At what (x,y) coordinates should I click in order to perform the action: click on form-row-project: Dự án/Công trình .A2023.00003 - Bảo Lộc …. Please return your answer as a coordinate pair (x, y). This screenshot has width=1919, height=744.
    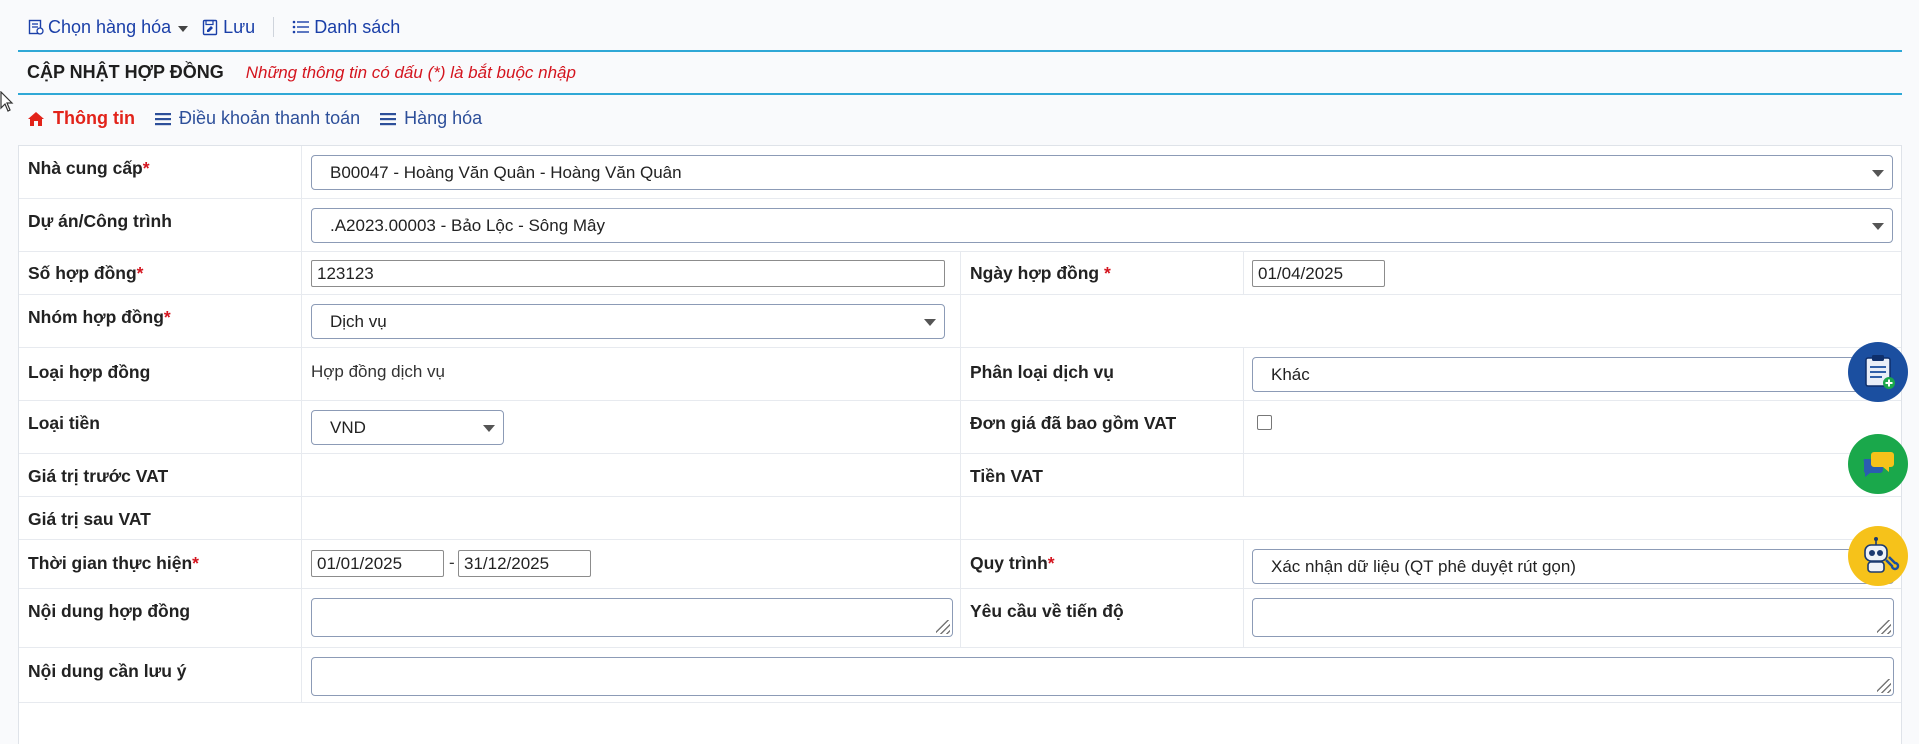
    Looking at the image, I should click on (960, 225).